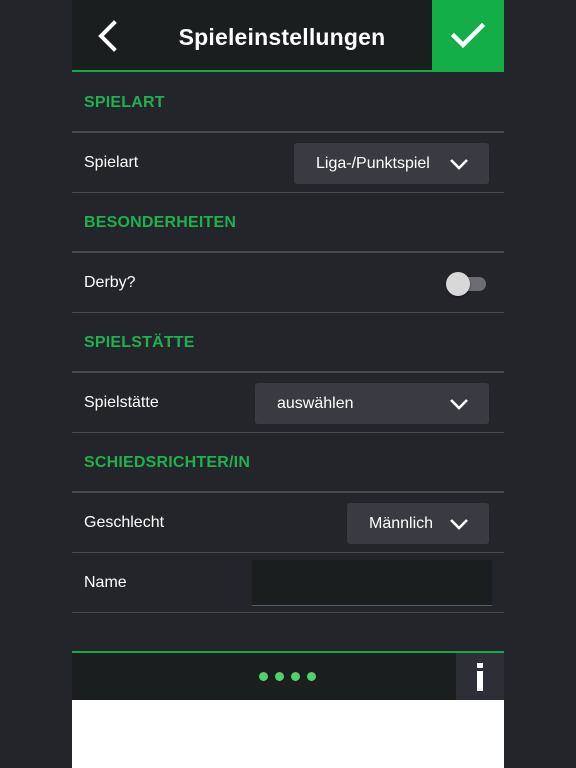 This screenshot has width=576, height=768. I want to click on geschlecht-select: Männlich, so click(418, 523).